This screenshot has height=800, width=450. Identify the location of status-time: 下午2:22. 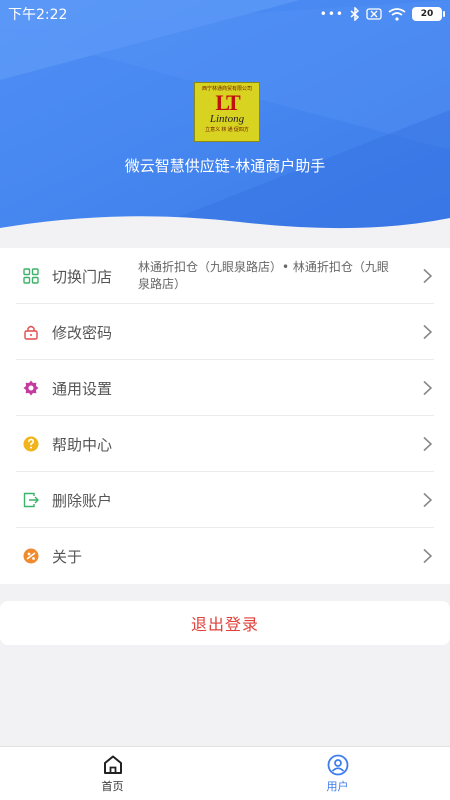
(38, 15).